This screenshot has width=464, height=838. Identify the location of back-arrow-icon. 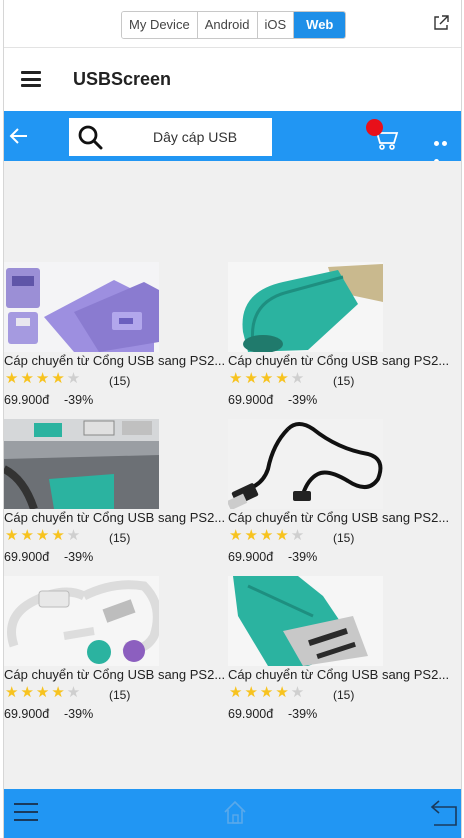
(19, 136).